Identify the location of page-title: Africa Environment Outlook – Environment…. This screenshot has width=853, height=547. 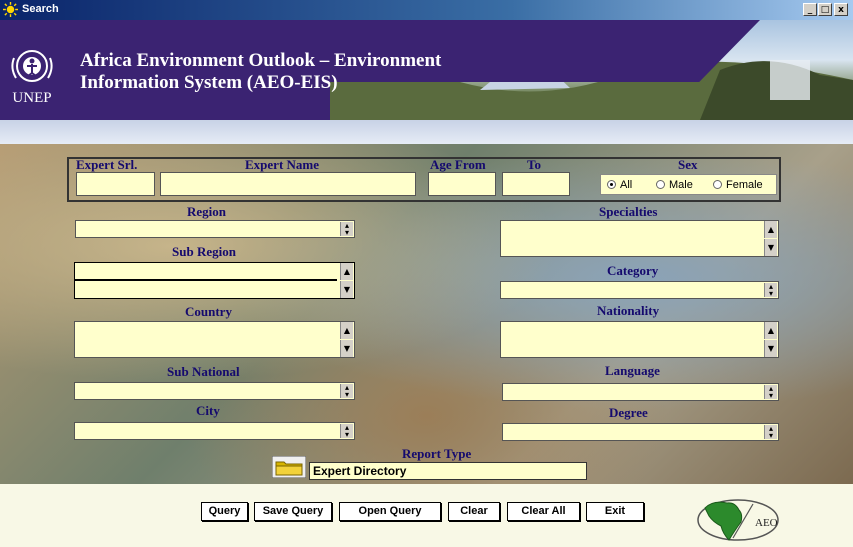
(260, 72).